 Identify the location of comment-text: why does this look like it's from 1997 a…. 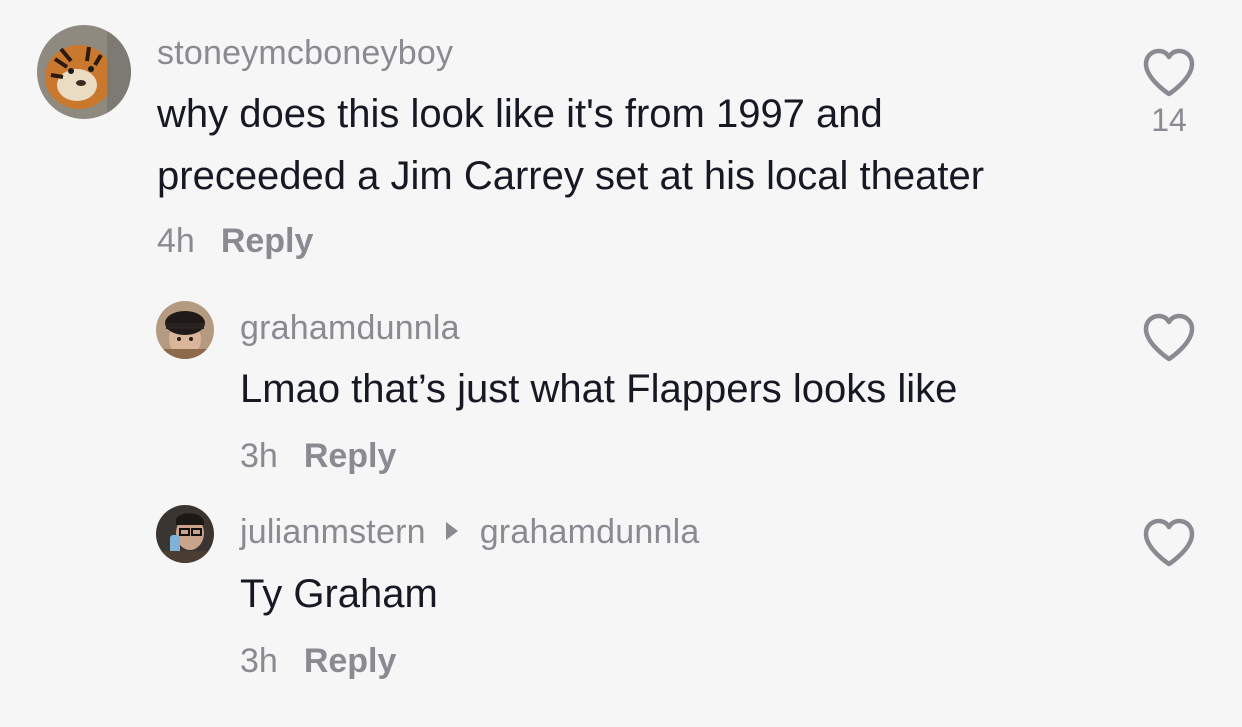
(570, 145).